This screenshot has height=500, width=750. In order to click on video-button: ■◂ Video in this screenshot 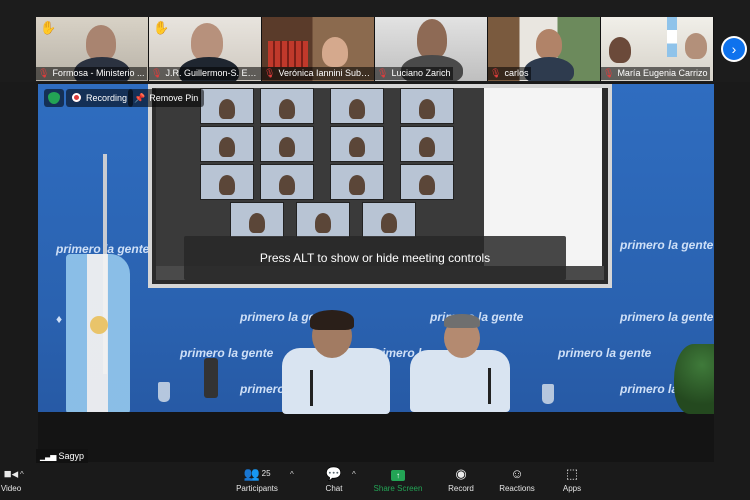, I will do `click(11, 482)`.